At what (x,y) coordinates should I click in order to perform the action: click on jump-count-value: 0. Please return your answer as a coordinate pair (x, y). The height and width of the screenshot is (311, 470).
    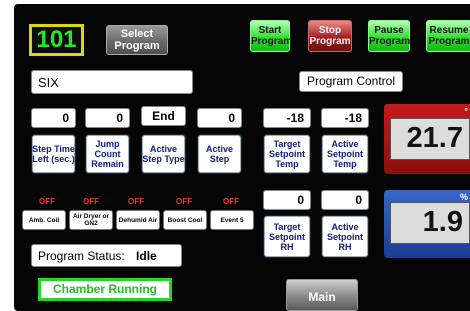
    Looking at the image, I should click on (107, 118).